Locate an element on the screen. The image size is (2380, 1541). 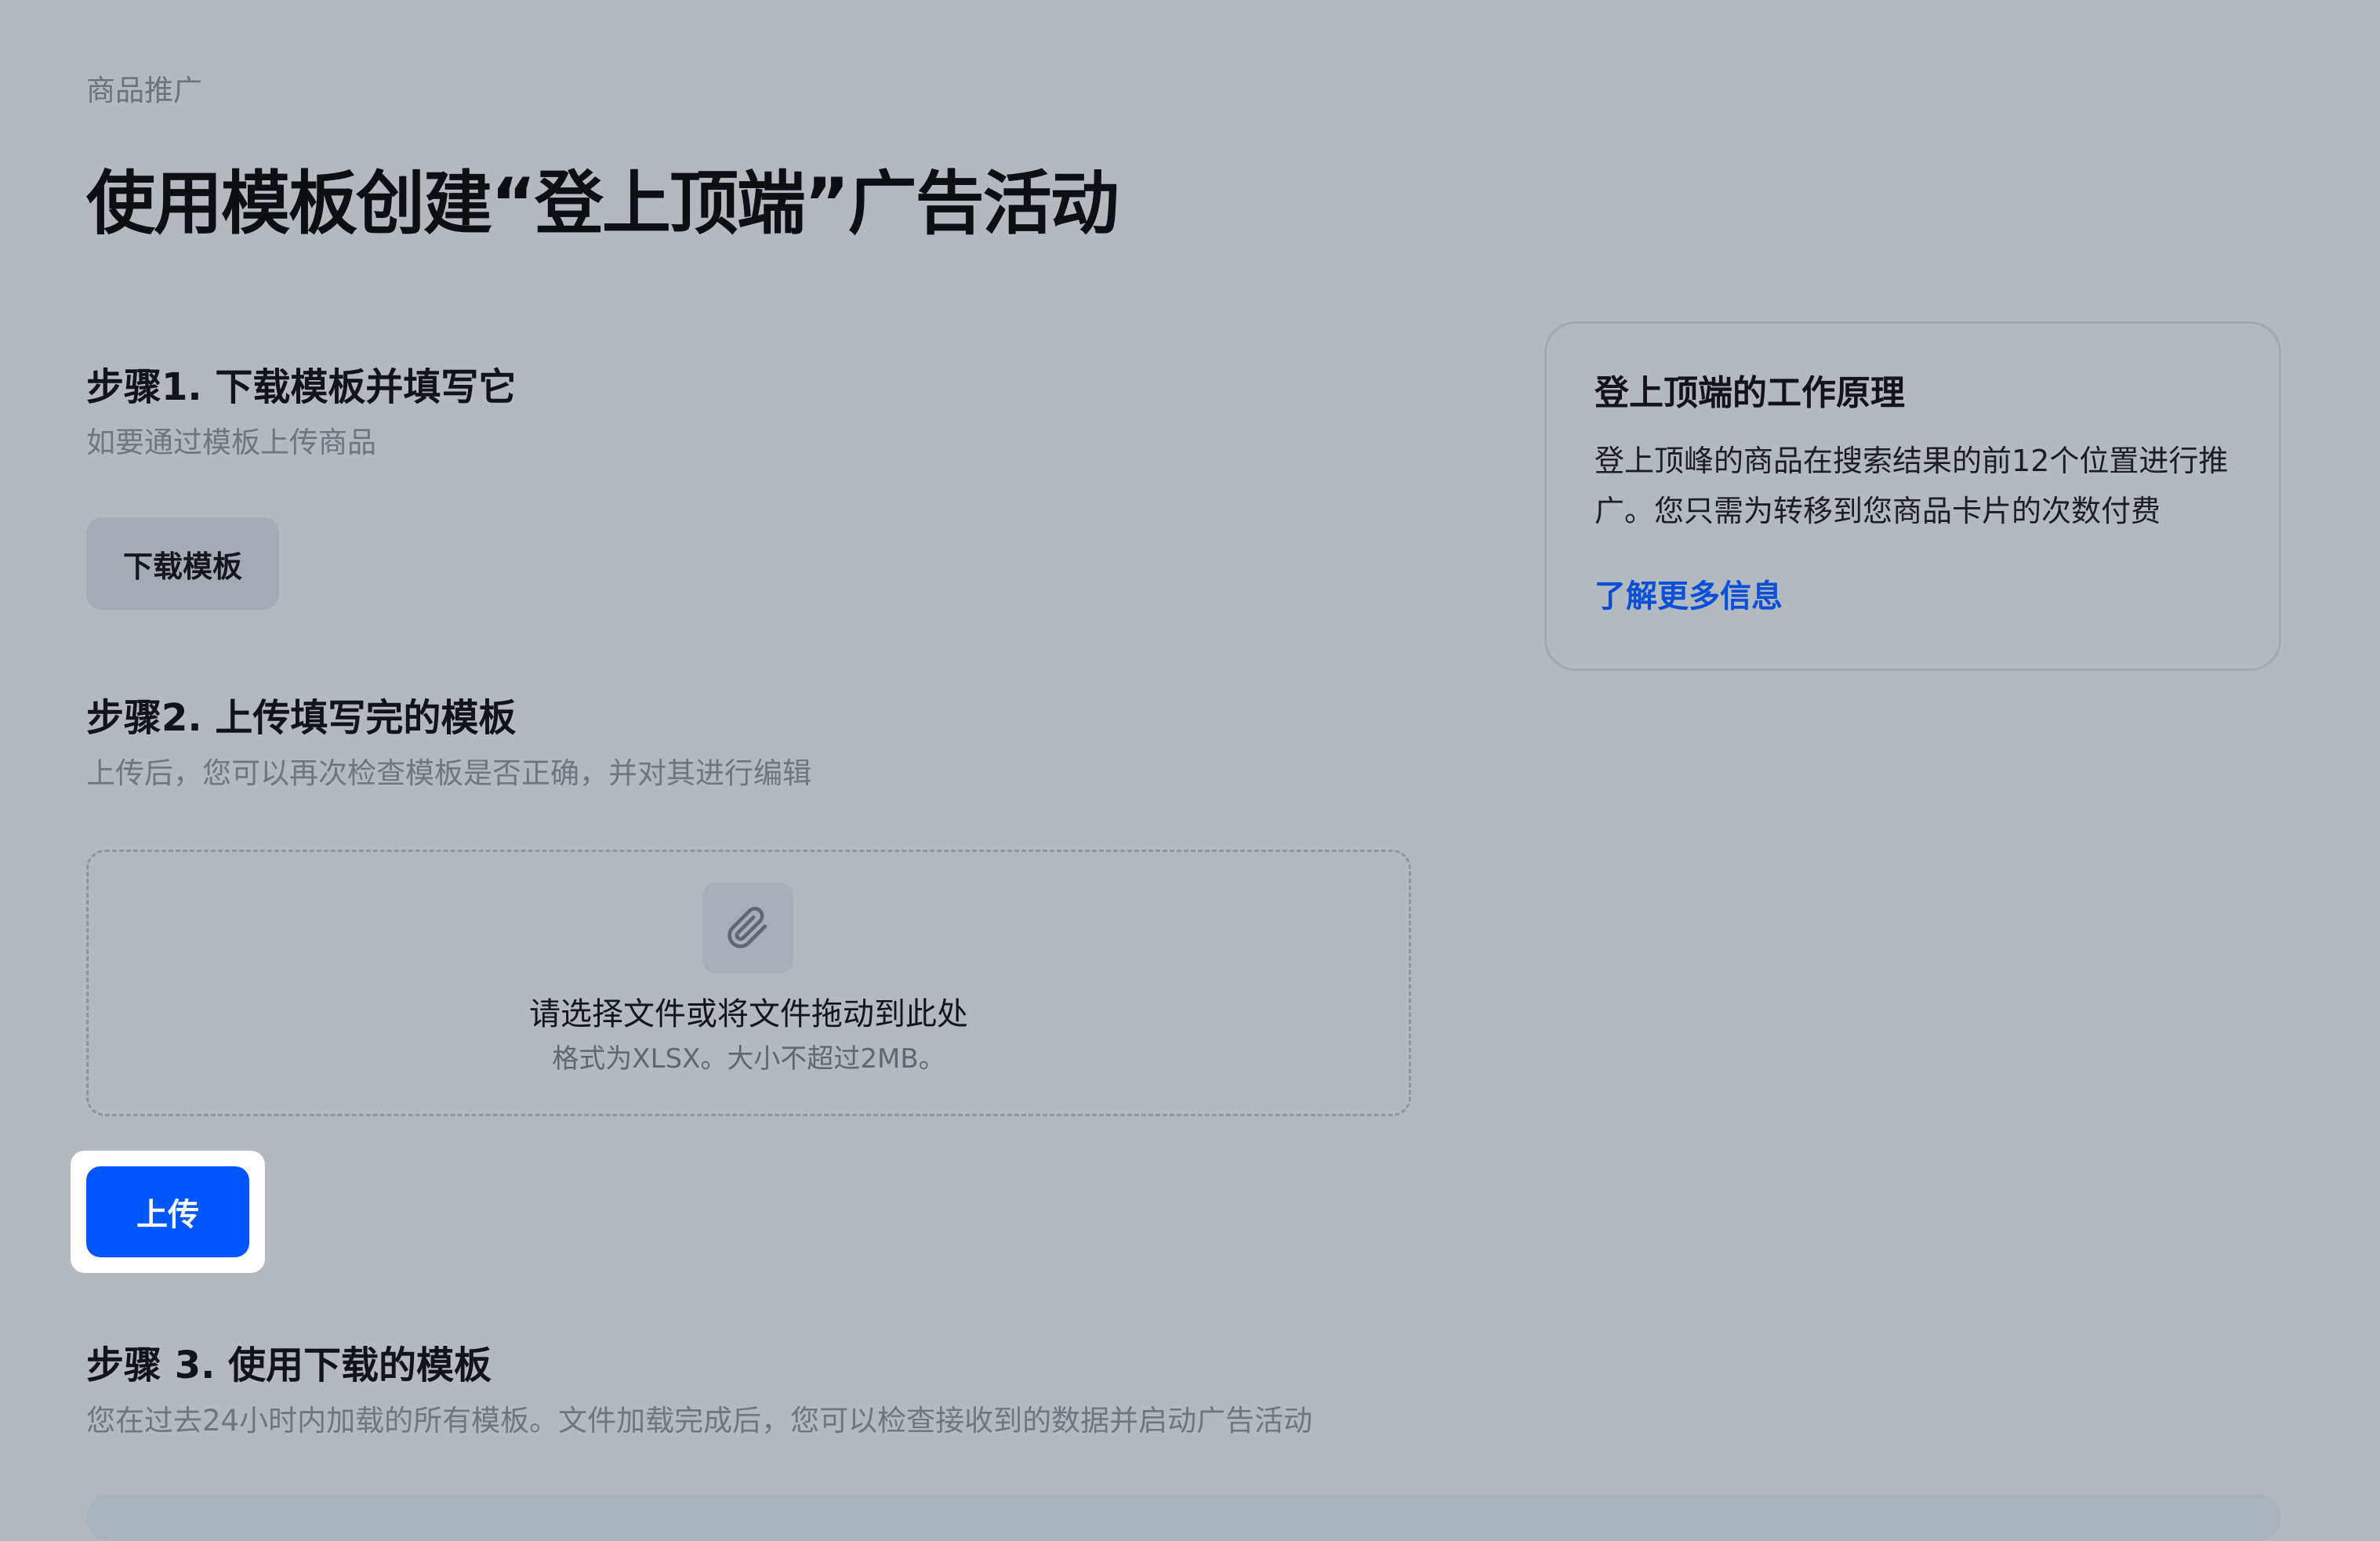
upload-button: 上传 is located at coordinates (167, 1212).